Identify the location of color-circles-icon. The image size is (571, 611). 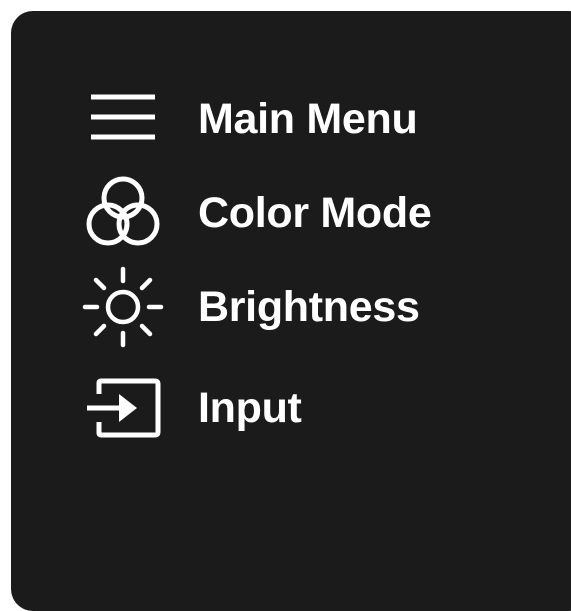
(123, 213).